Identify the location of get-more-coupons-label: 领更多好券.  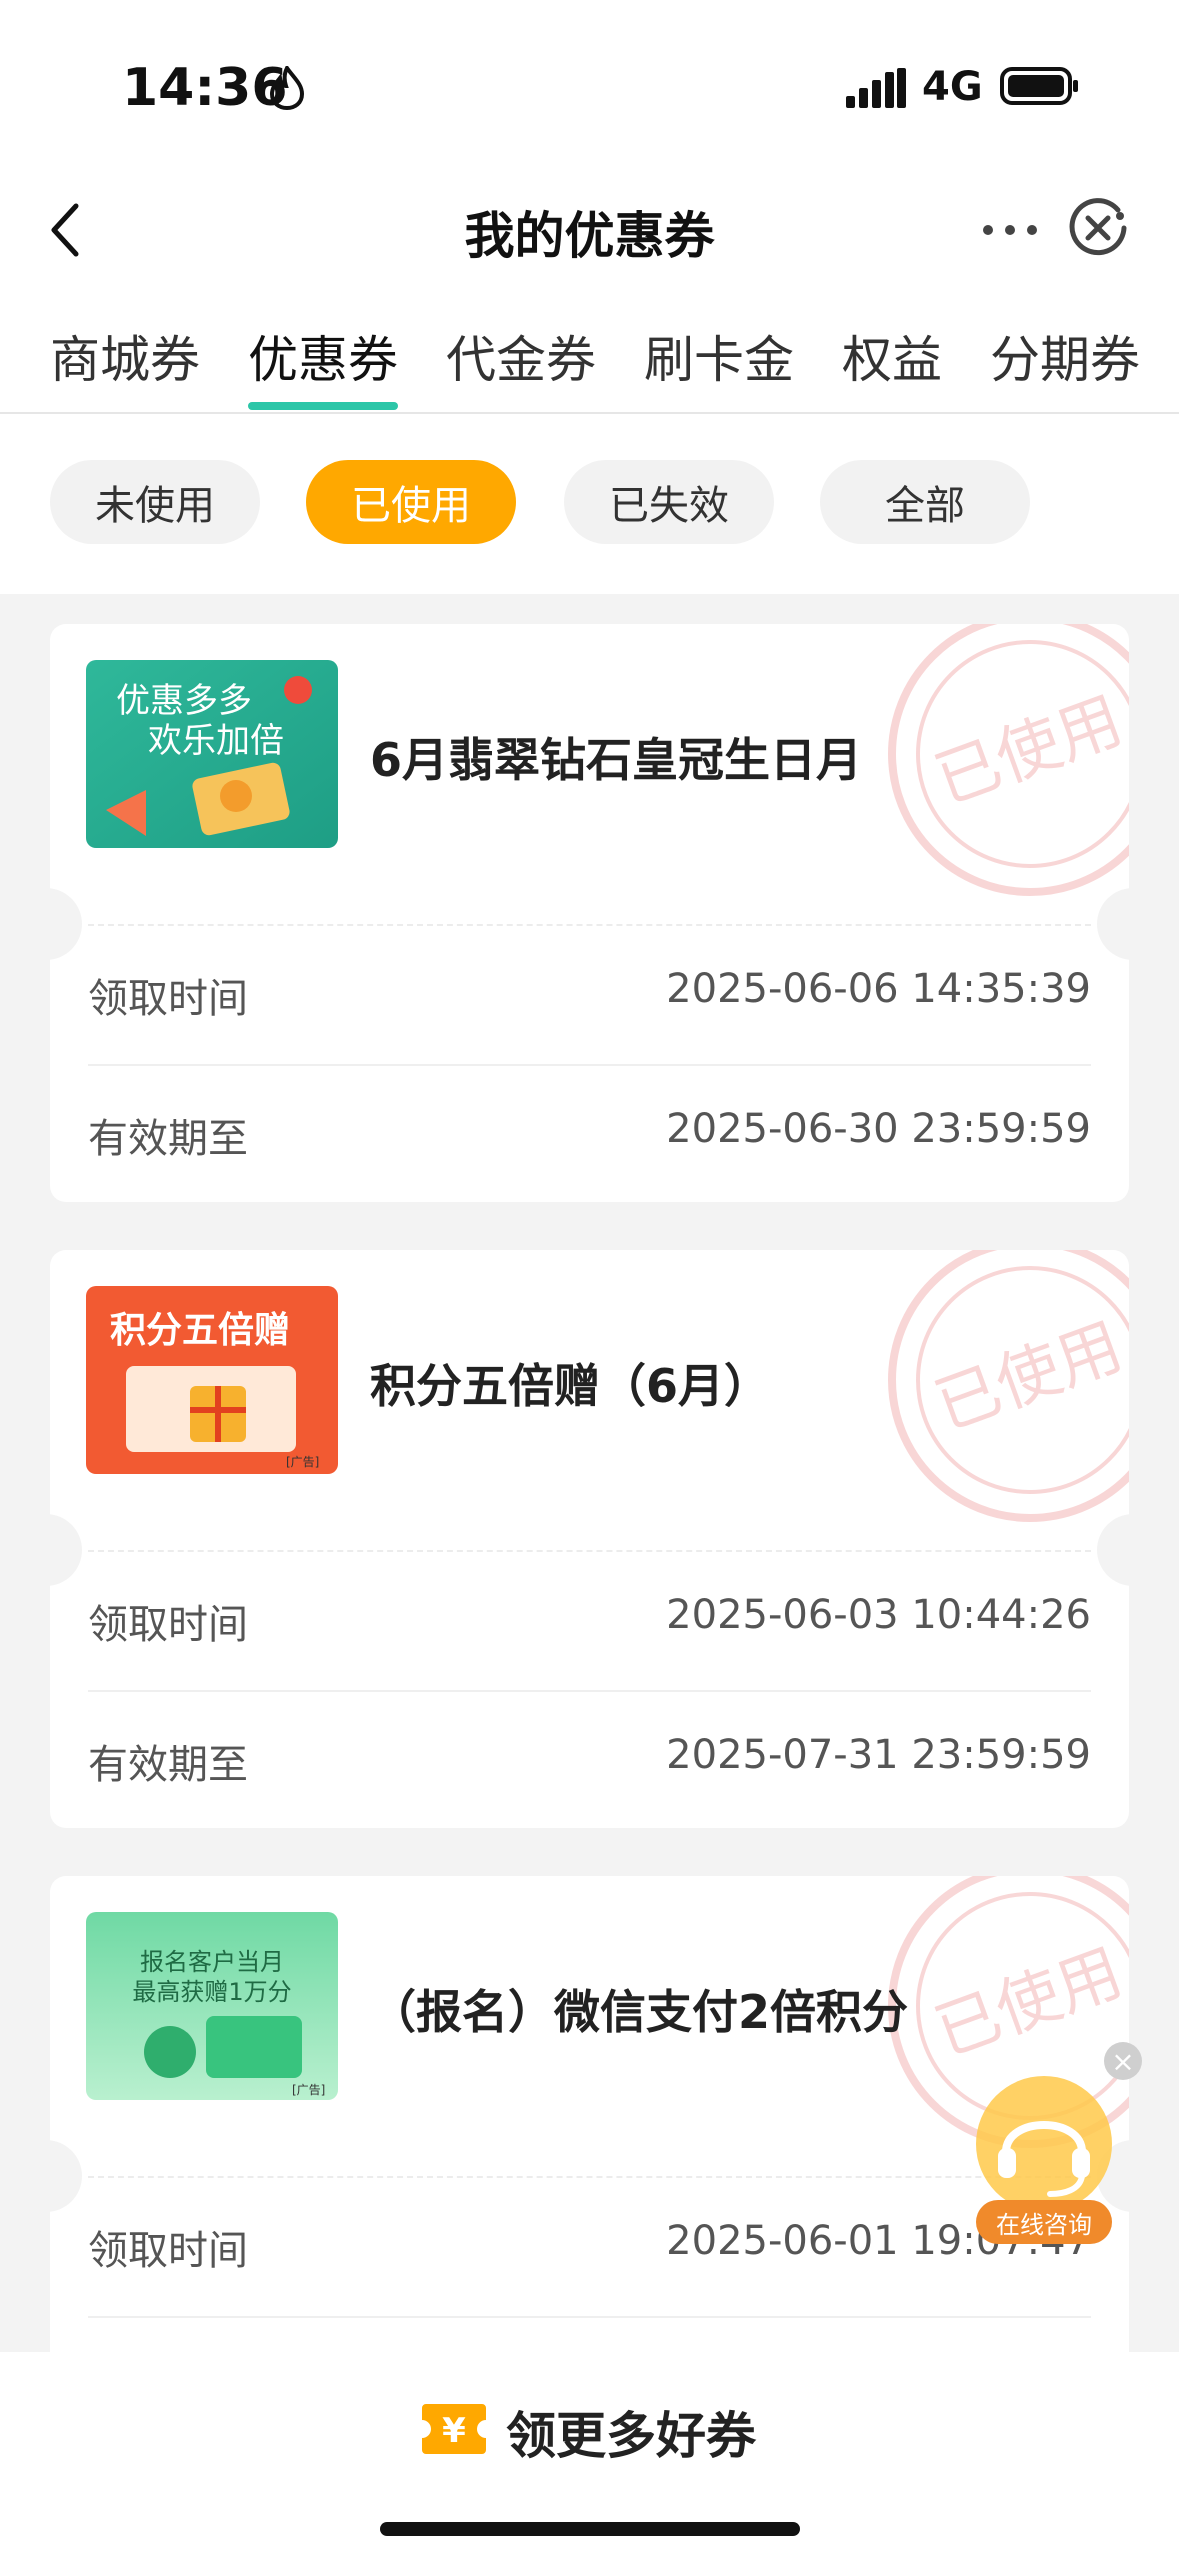
(631, 2436).